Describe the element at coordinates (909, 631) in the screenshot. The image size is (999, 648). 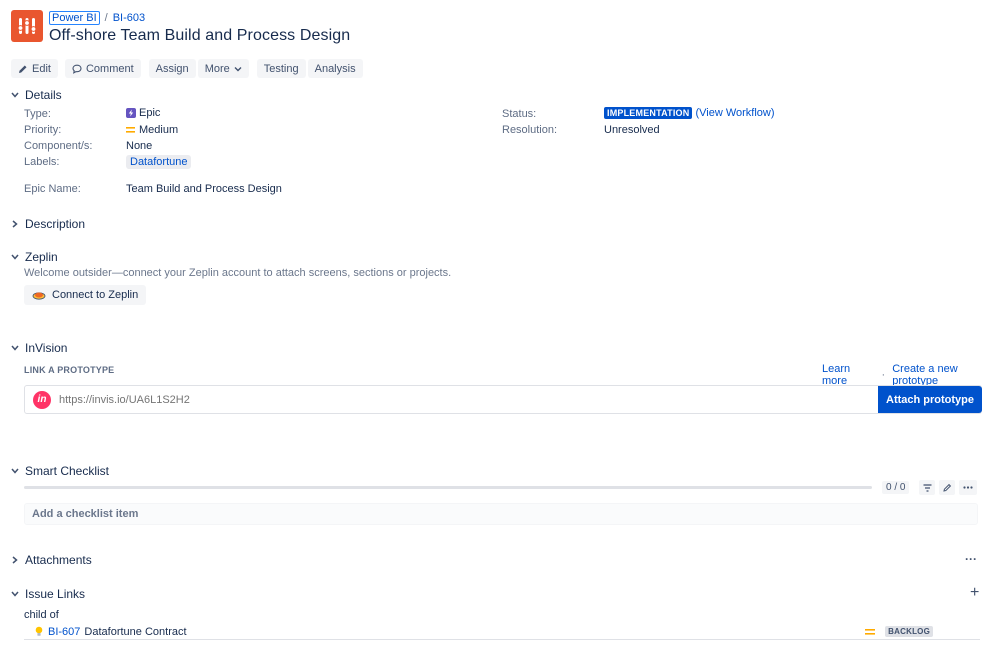
I see `linked-issue-status: BACKLOG` at that location.